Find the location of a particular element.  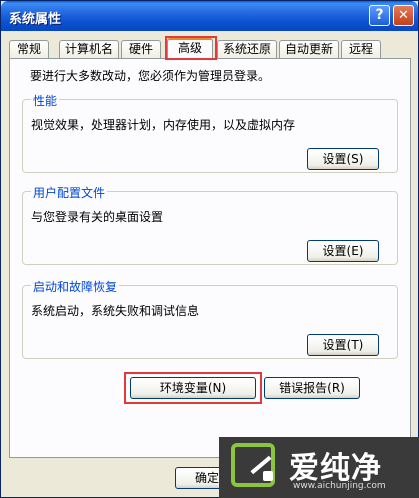

tab-system-restore: 系统还原 is located at coordinates (247, 49).